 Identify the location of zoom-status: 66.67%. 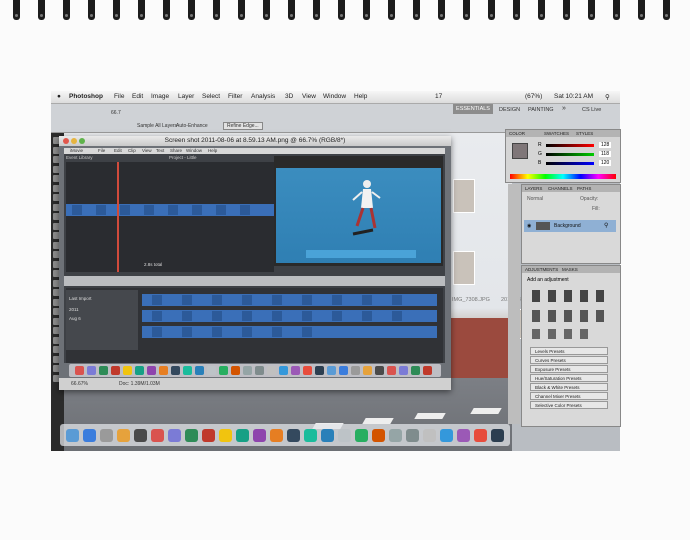
(79, 384).